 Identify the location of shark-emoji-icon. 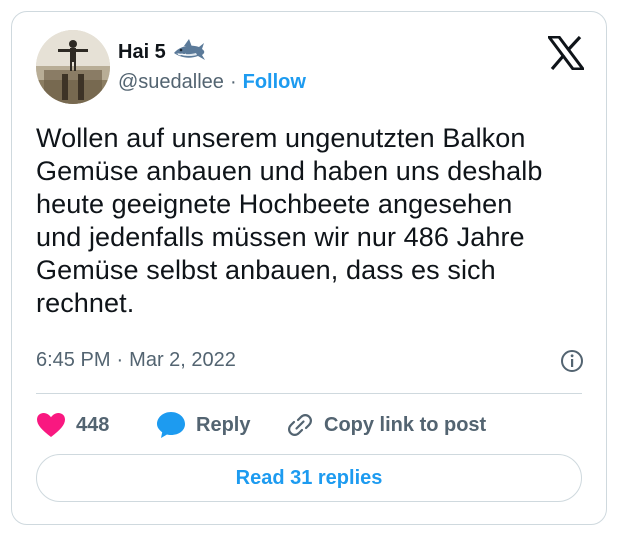
(189, 52).